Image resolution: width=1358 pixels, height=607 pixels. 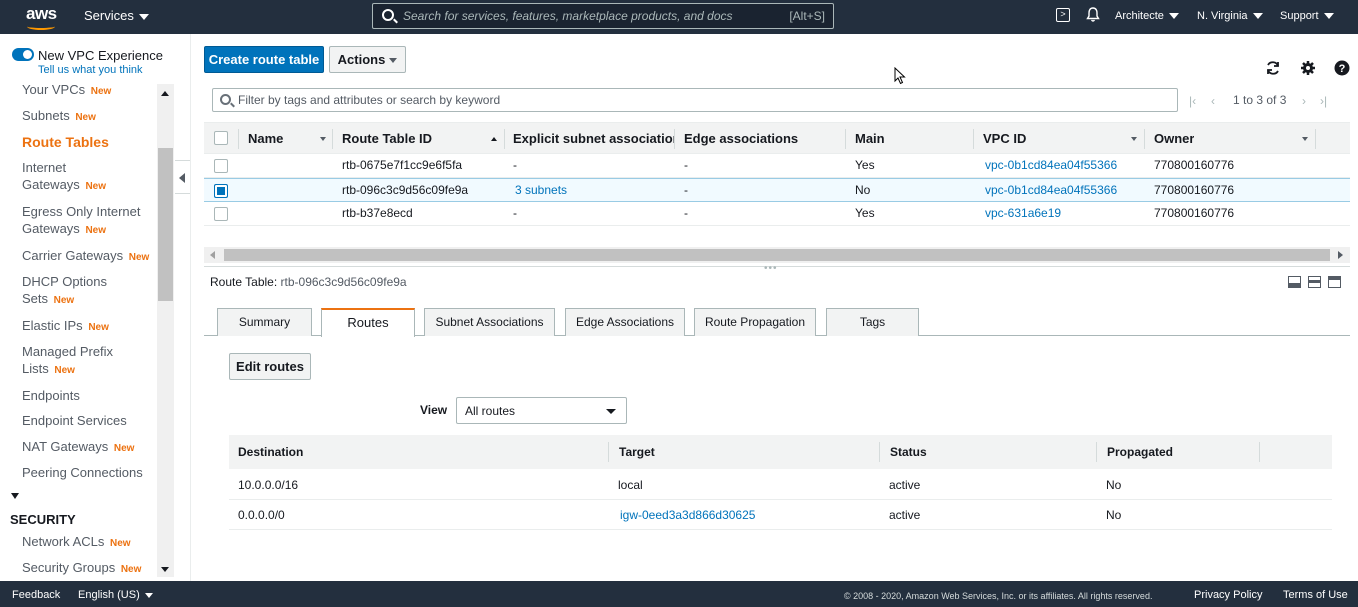 What do you see at coordinates (1294, 282) in the screenshot?
I see `layout-bottom-icon` at bounding box center [1294, 282].